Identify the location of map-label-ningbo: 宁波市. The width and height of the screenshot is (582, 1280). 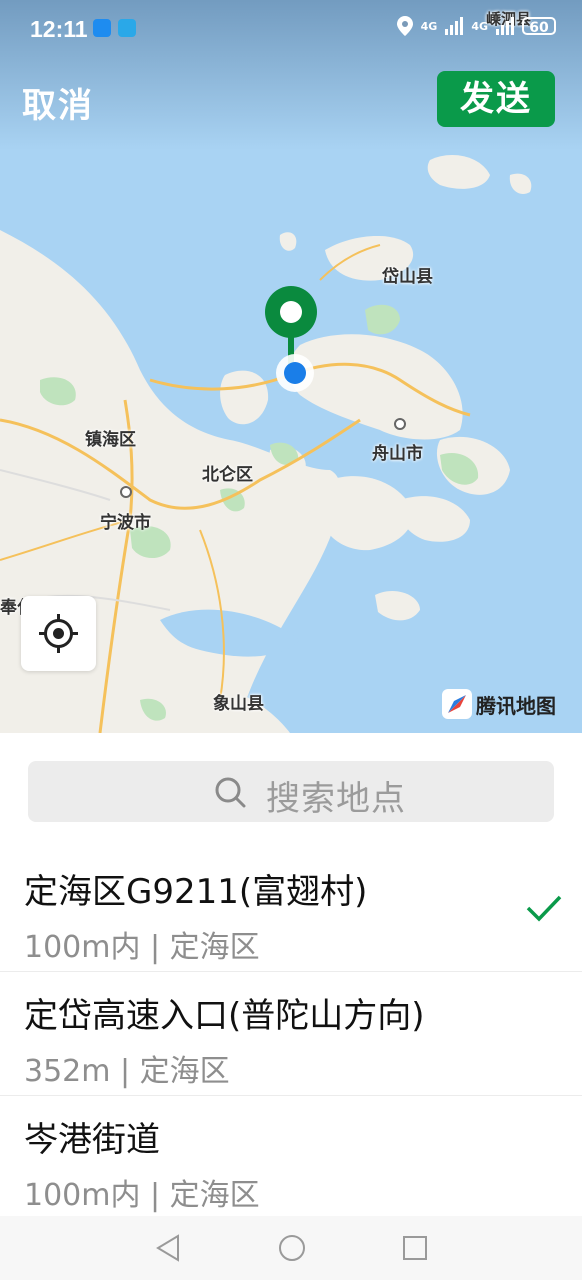
(125, 523).